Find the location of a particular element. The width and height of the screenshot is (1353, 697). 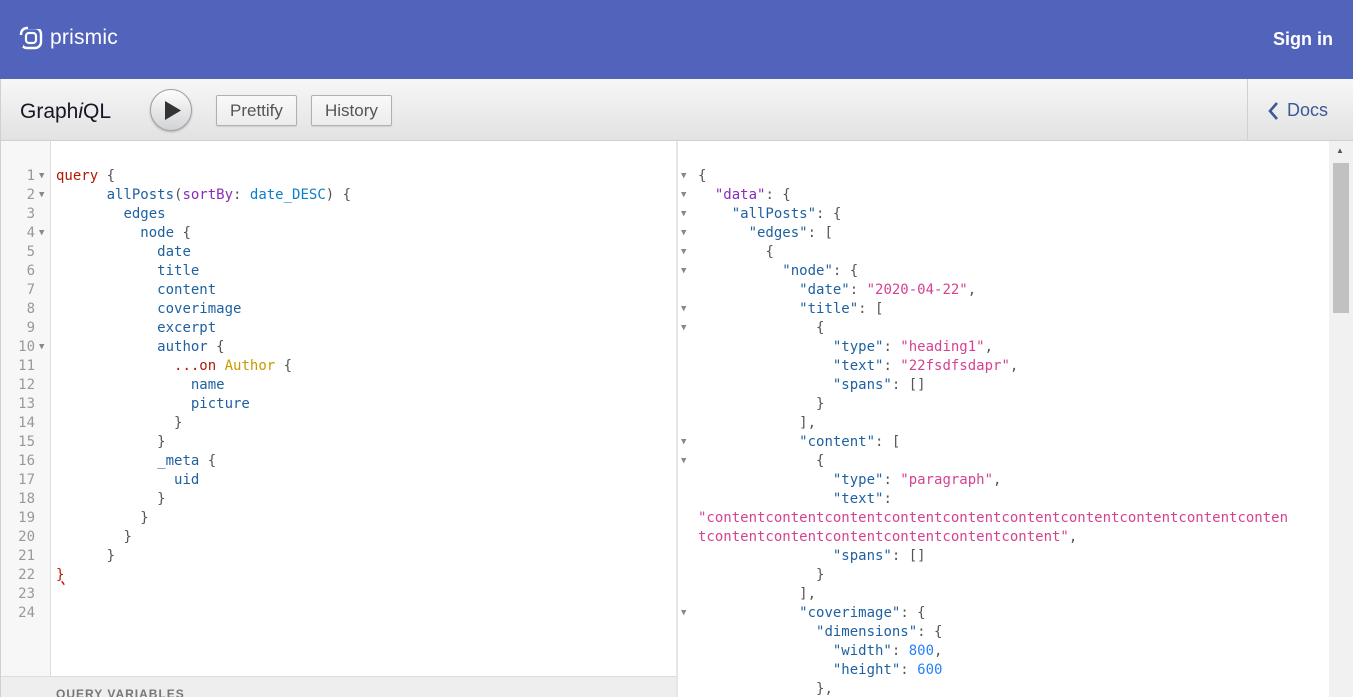

query-line: 2 ▼ allPosts(sortBy: date_DESC) { is located at coordinates (339, 195).